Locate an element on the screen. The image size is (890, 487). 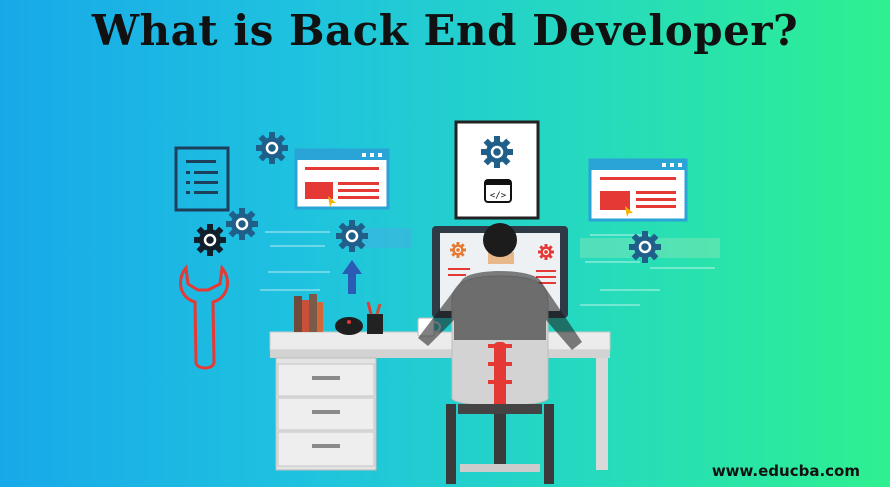
books-icon is located at coordinates (308, 313).